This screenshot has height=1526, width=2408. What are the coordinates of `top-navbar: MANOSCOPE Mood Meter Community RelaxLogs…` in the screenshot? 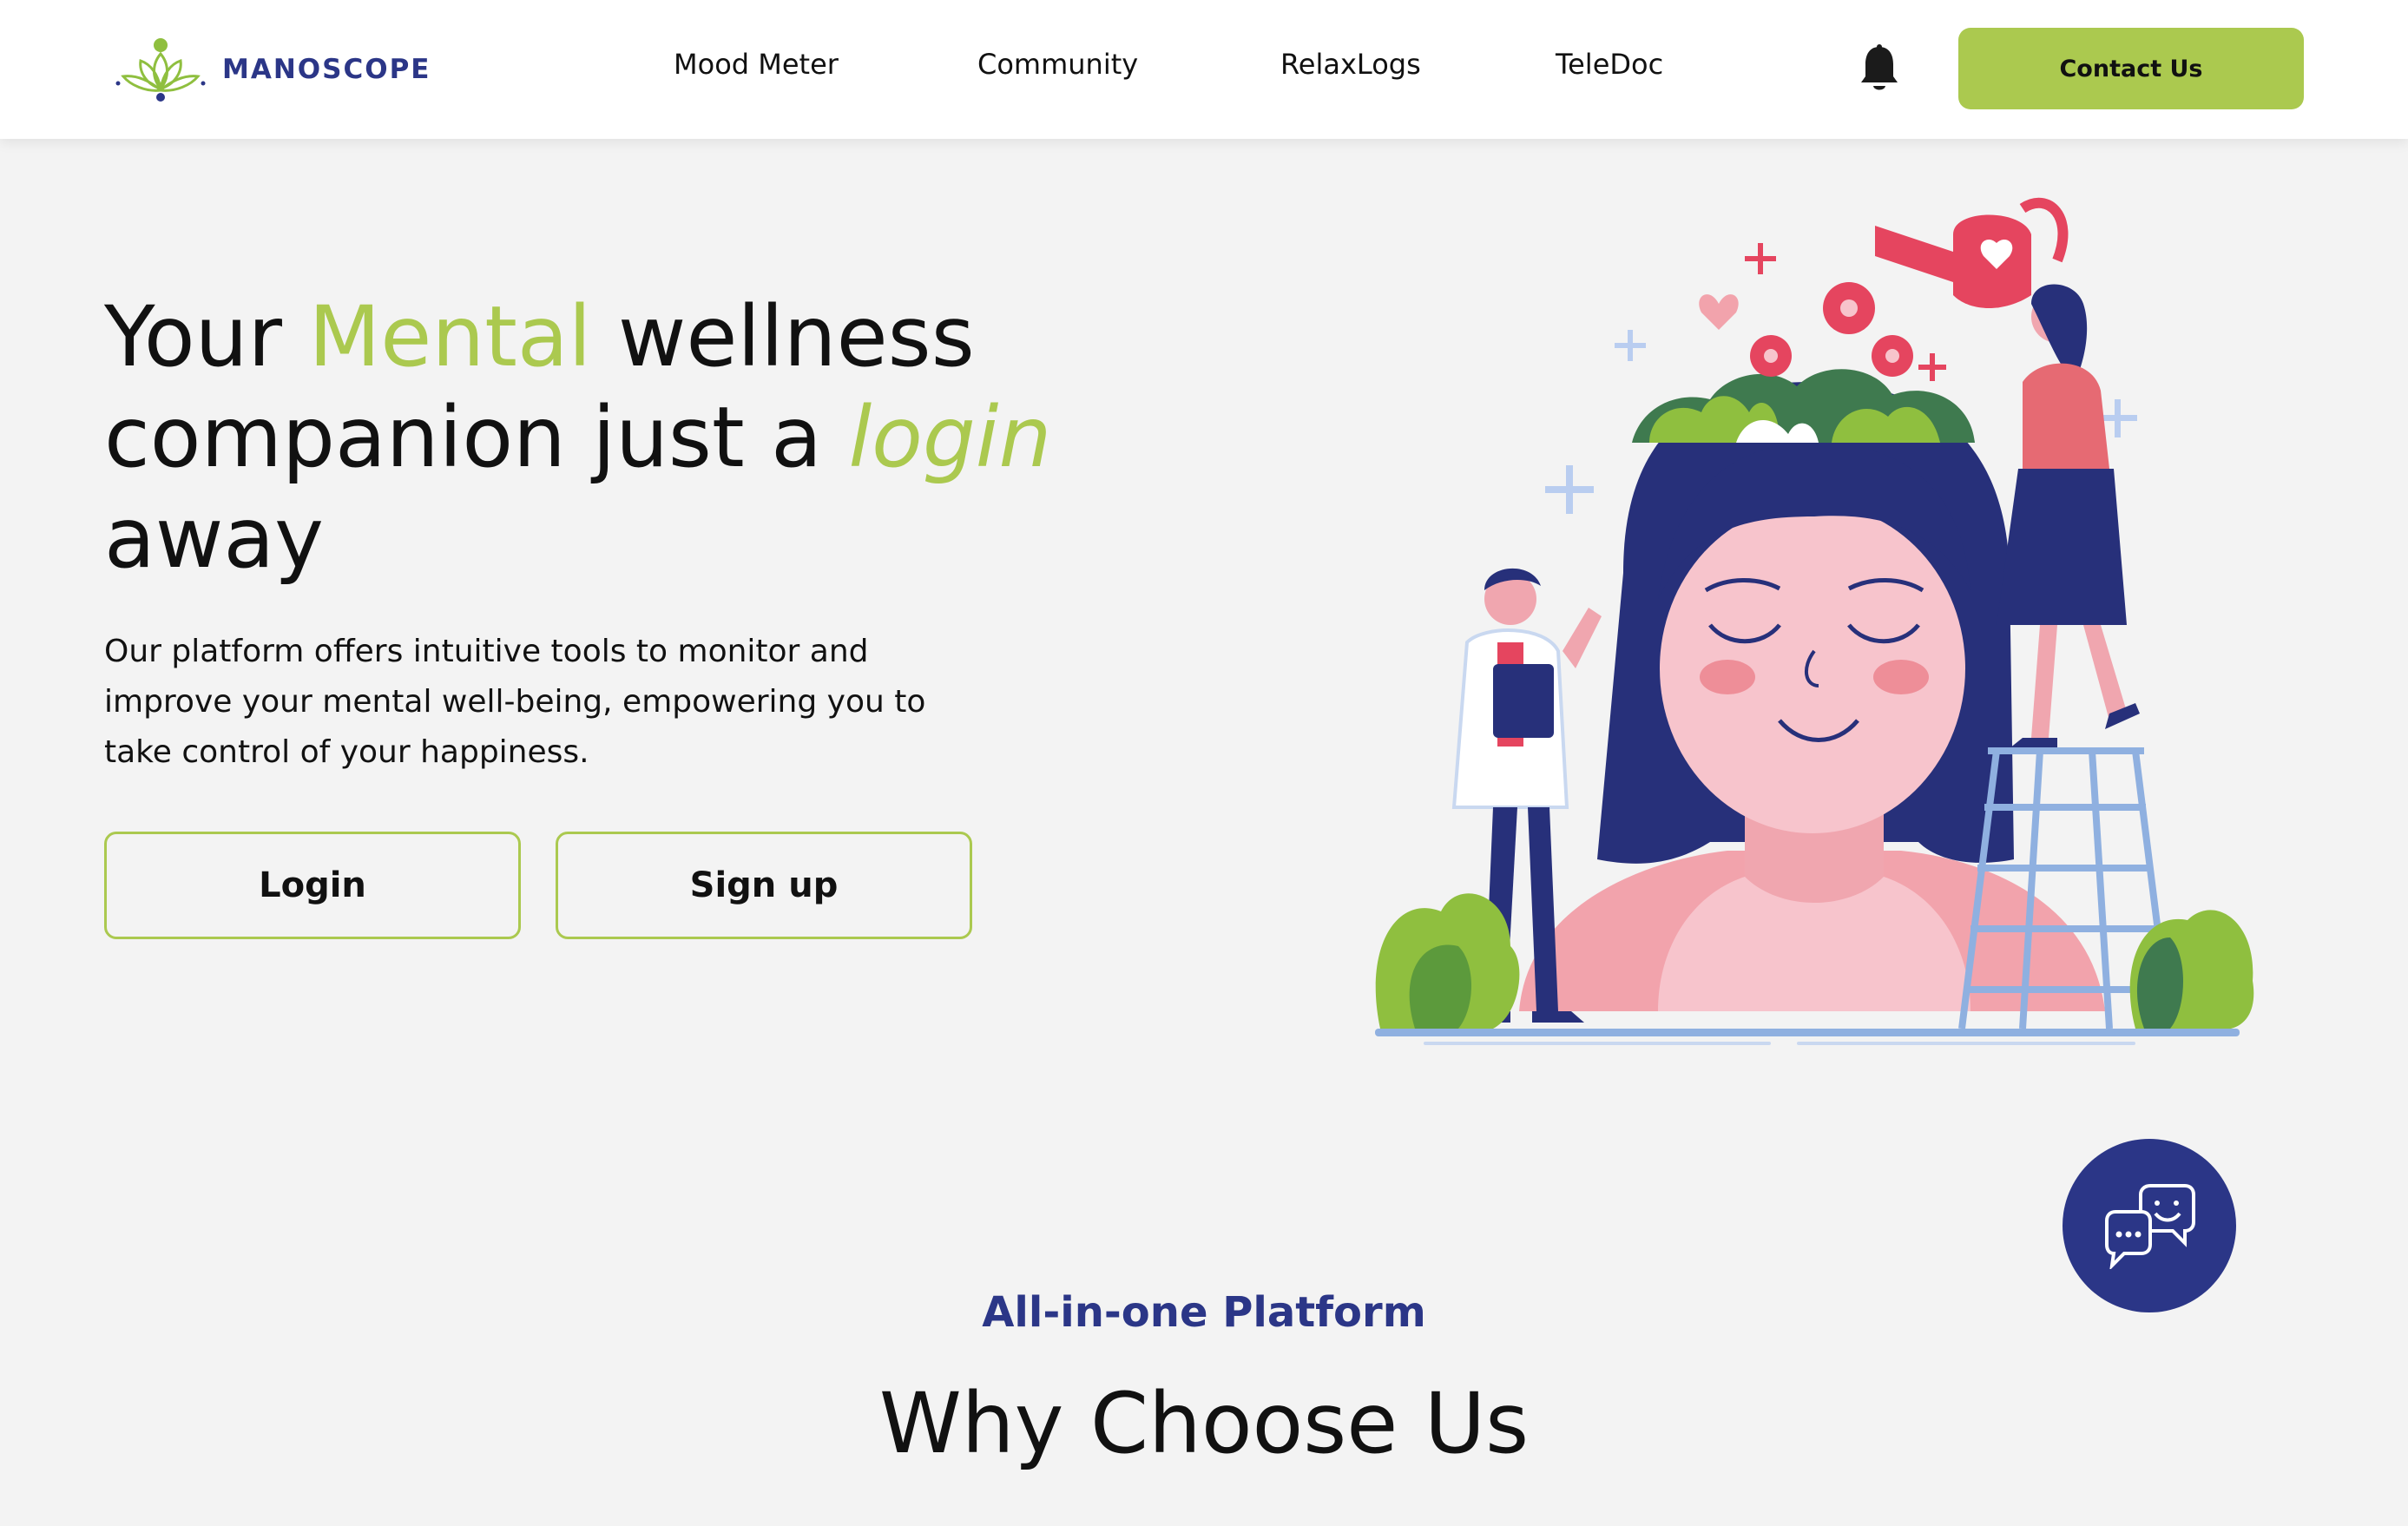 It's located at (1204, 69).